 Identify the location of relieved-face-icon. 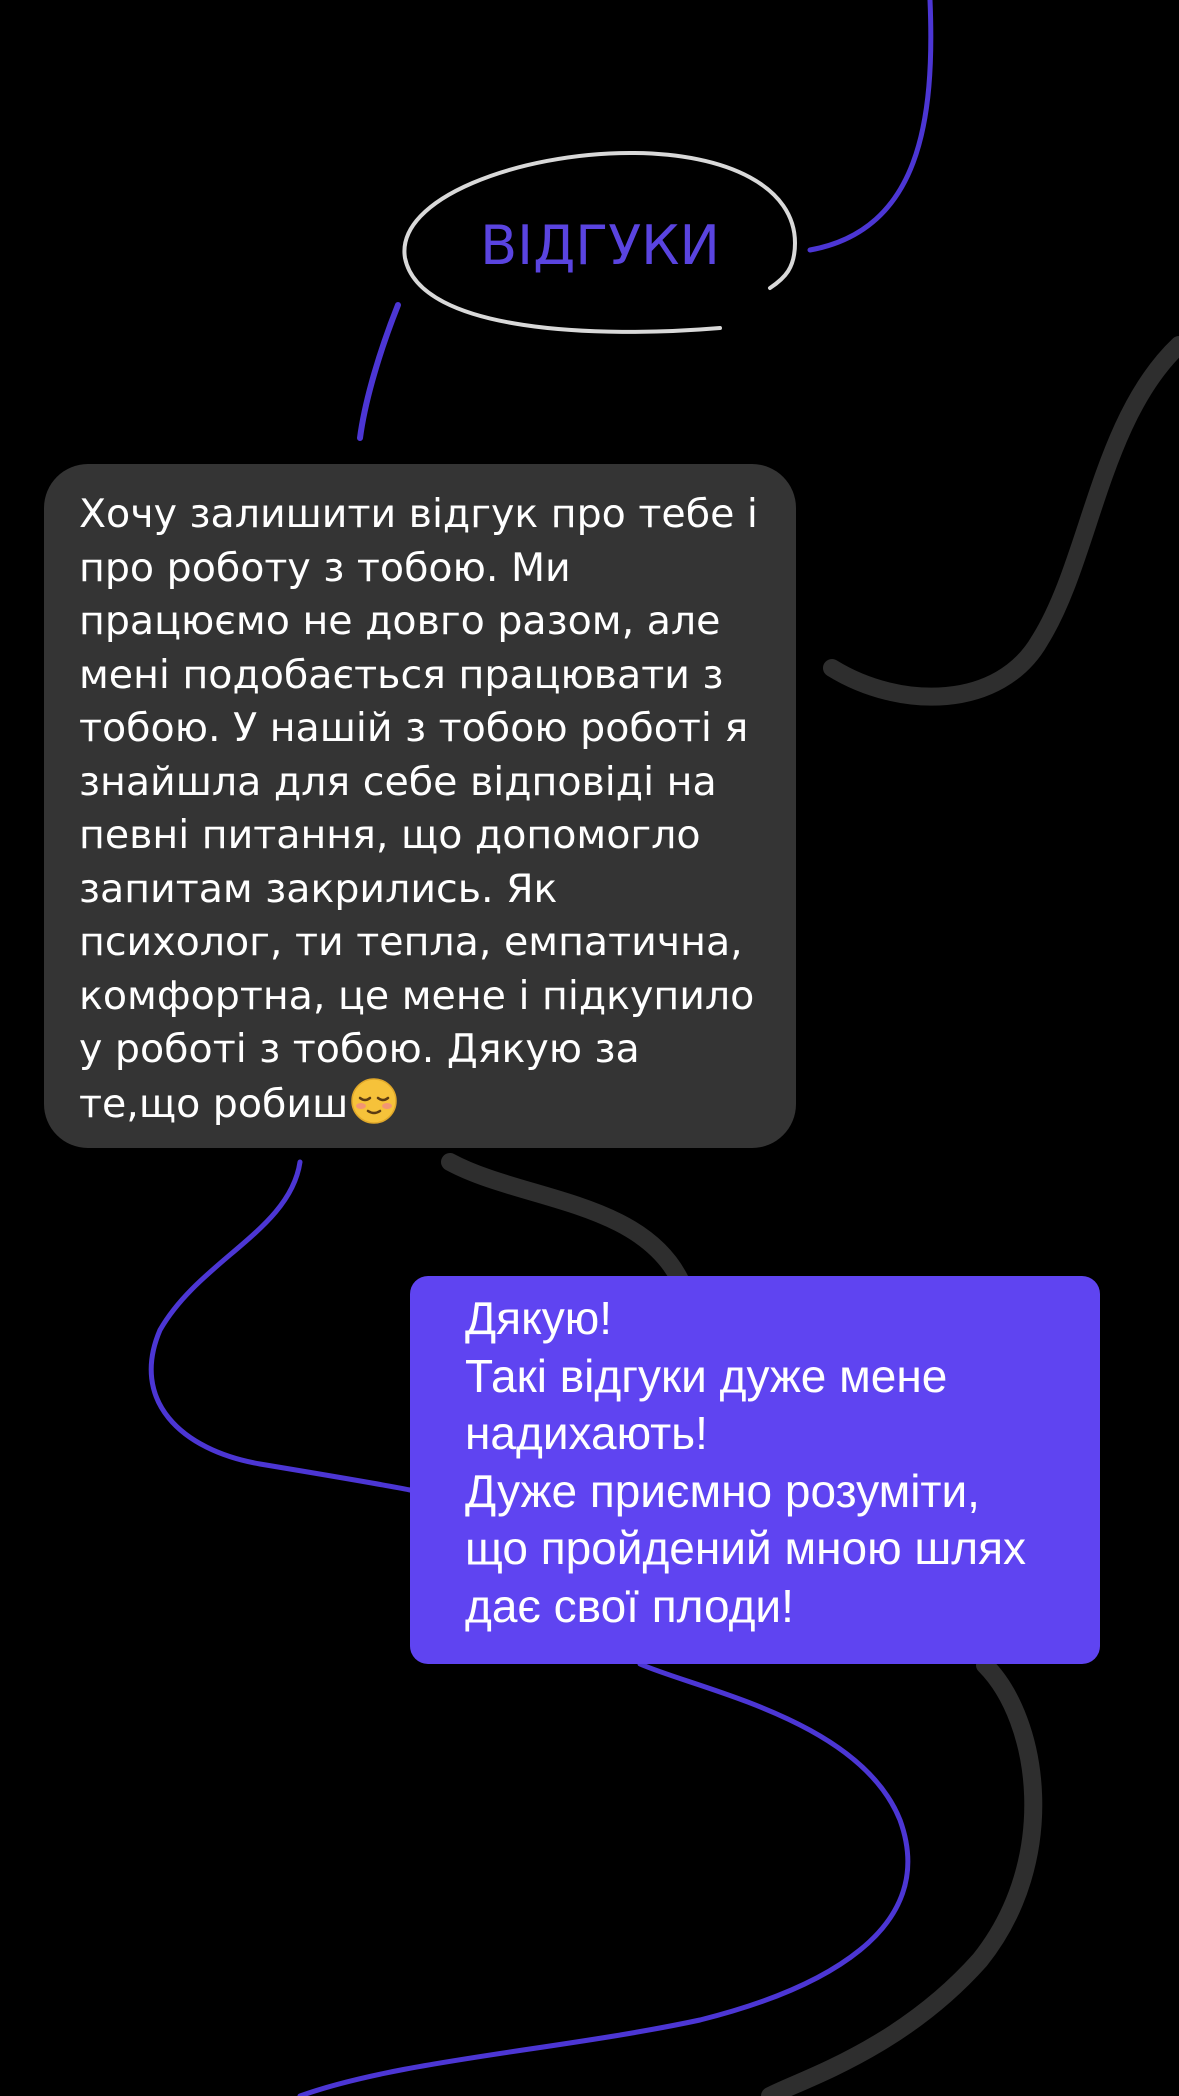
(374, 1100).